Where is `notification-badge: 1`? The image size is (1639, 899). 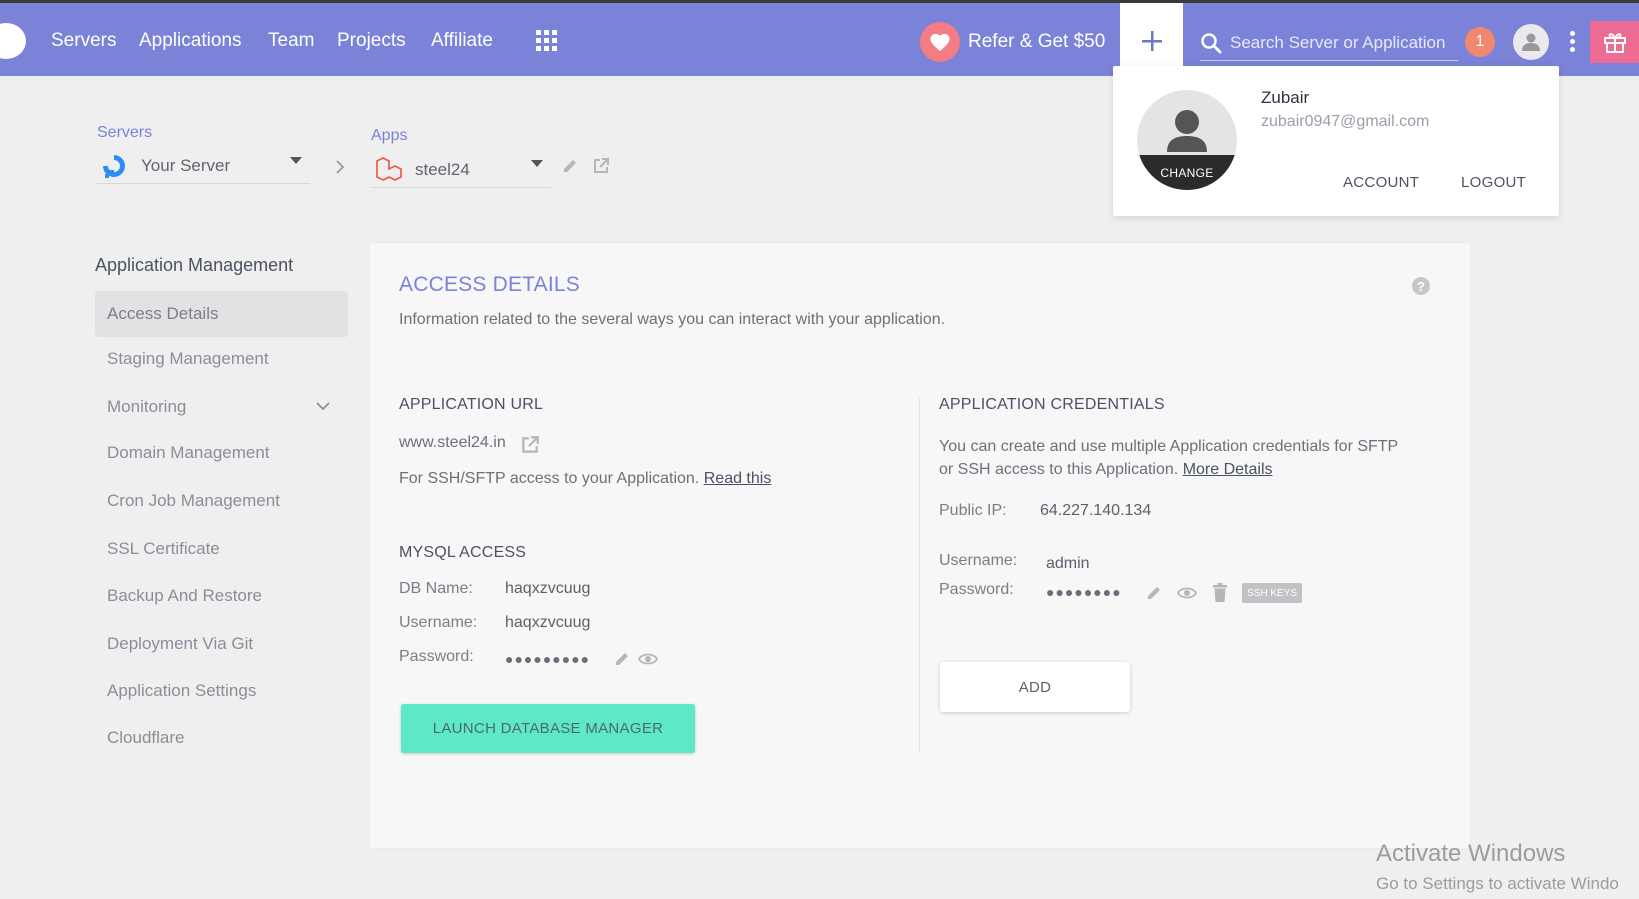
notification-badge: 1 is located at coordinates (1480, 42).